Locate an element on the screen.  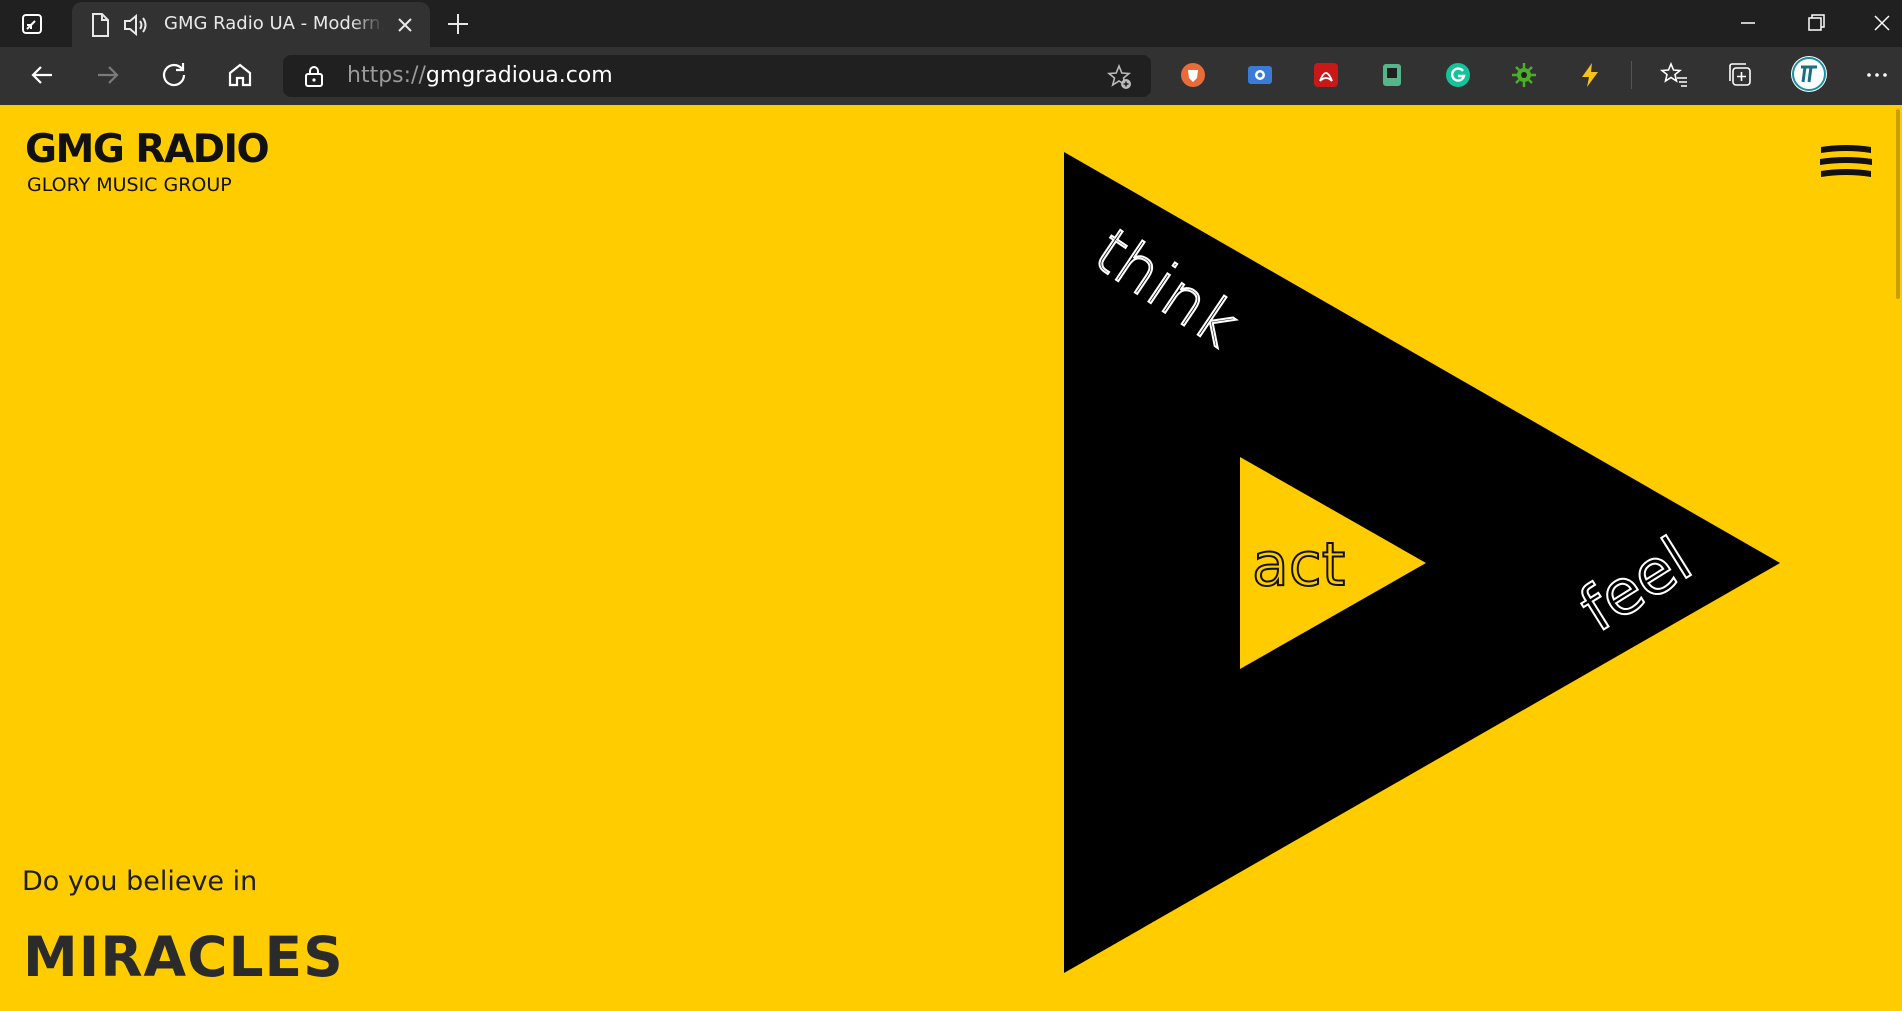
close-icon is located at coordinates (405, 25).